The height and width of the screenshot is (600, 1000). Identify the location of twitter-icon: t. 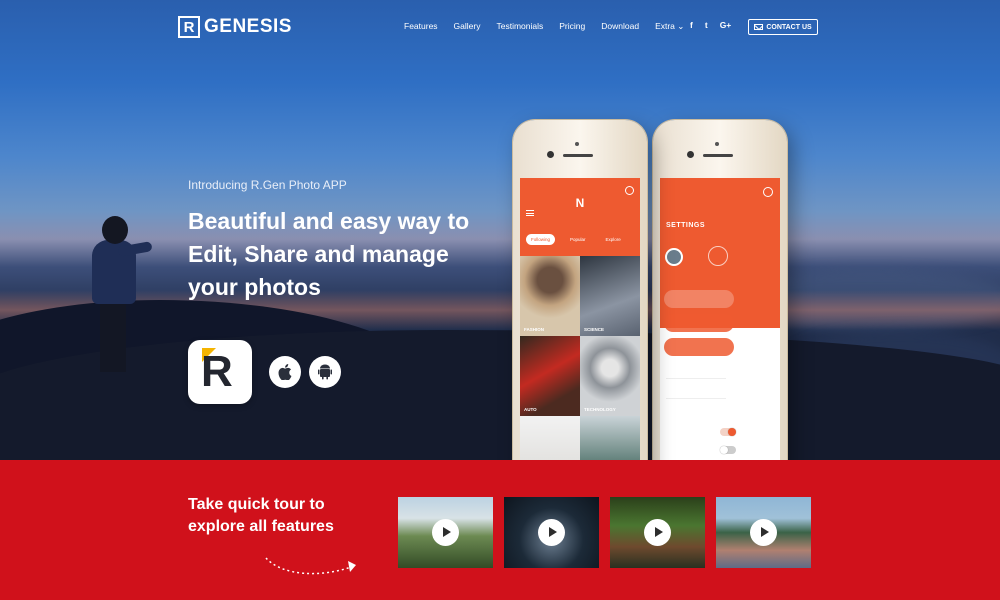
(706, 25).